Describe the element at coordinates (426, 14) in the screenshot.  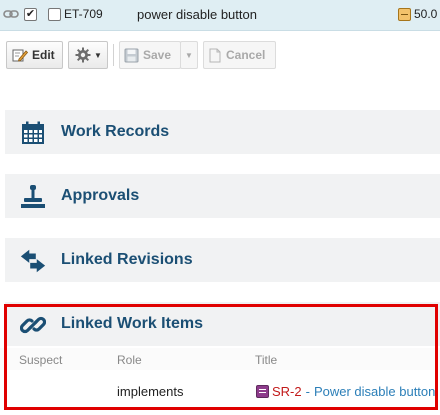
I see `work-item-value: 50.0` at that location.